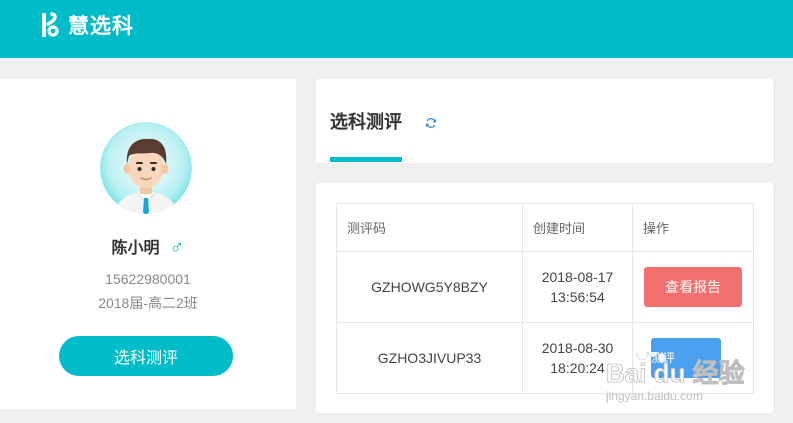 The image size is (793, 423). Describe the element at coordinates (146, 356) in the screenshot. I see `start-evaluation-button: 选科测评` at that location.